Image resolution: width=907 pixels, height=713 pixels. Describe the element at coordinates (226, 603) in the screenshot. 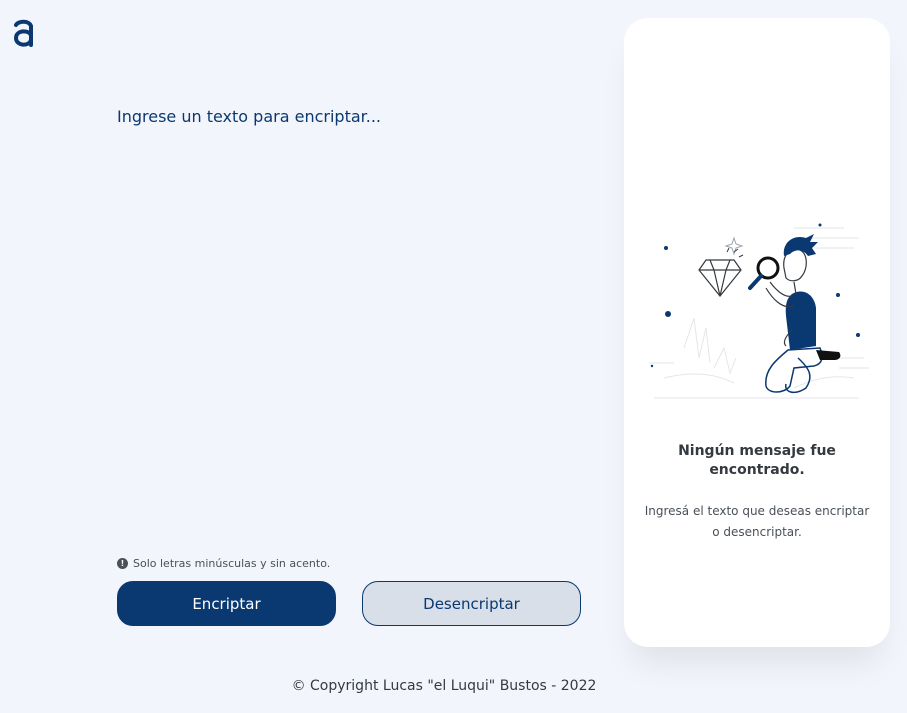

I see `encrypt-button: Encriptar` at that location.